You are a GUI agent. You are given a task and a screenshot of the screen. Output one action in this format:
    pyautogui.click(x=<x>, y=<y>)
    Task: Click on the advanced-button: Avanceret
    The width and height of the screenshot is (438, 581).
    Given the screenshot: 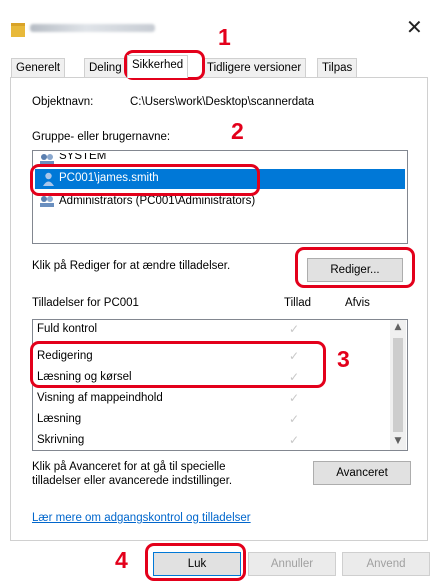 What is the action you would take?
    pyautogui.click(x=362, y=473)
    